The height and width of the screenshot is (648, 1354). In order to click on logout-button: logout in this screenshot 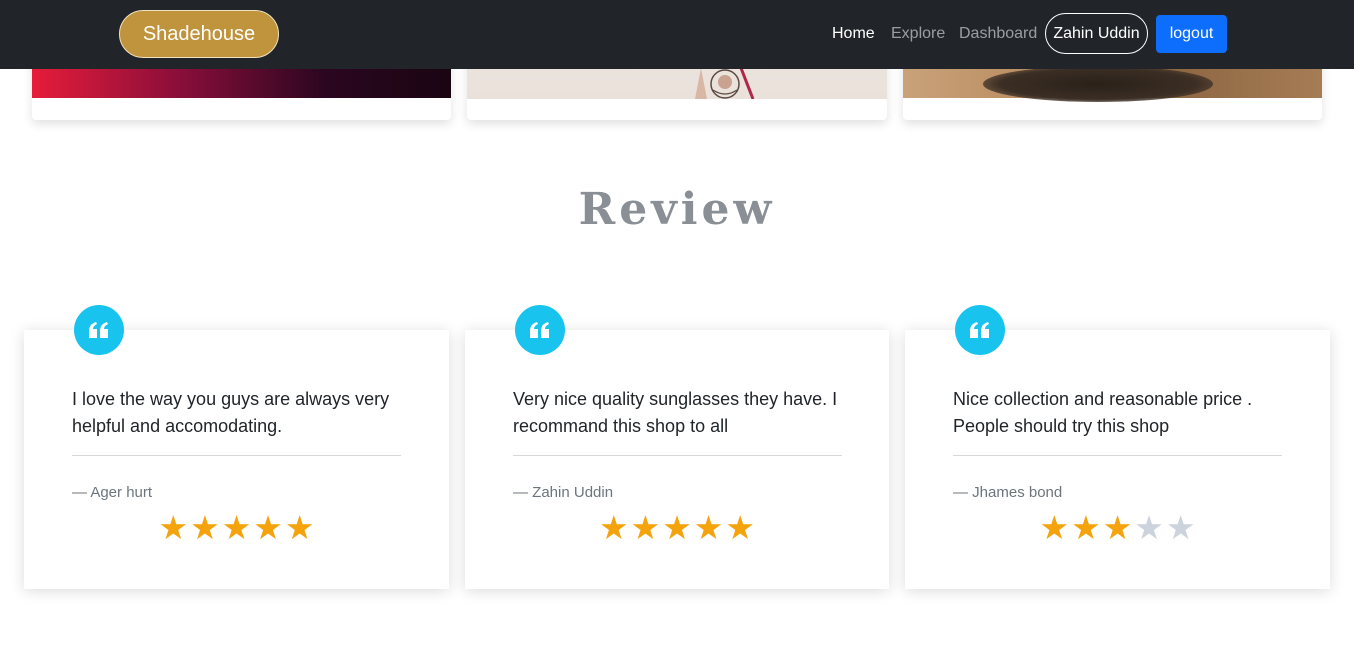, I will do `click(1191, 34)`.